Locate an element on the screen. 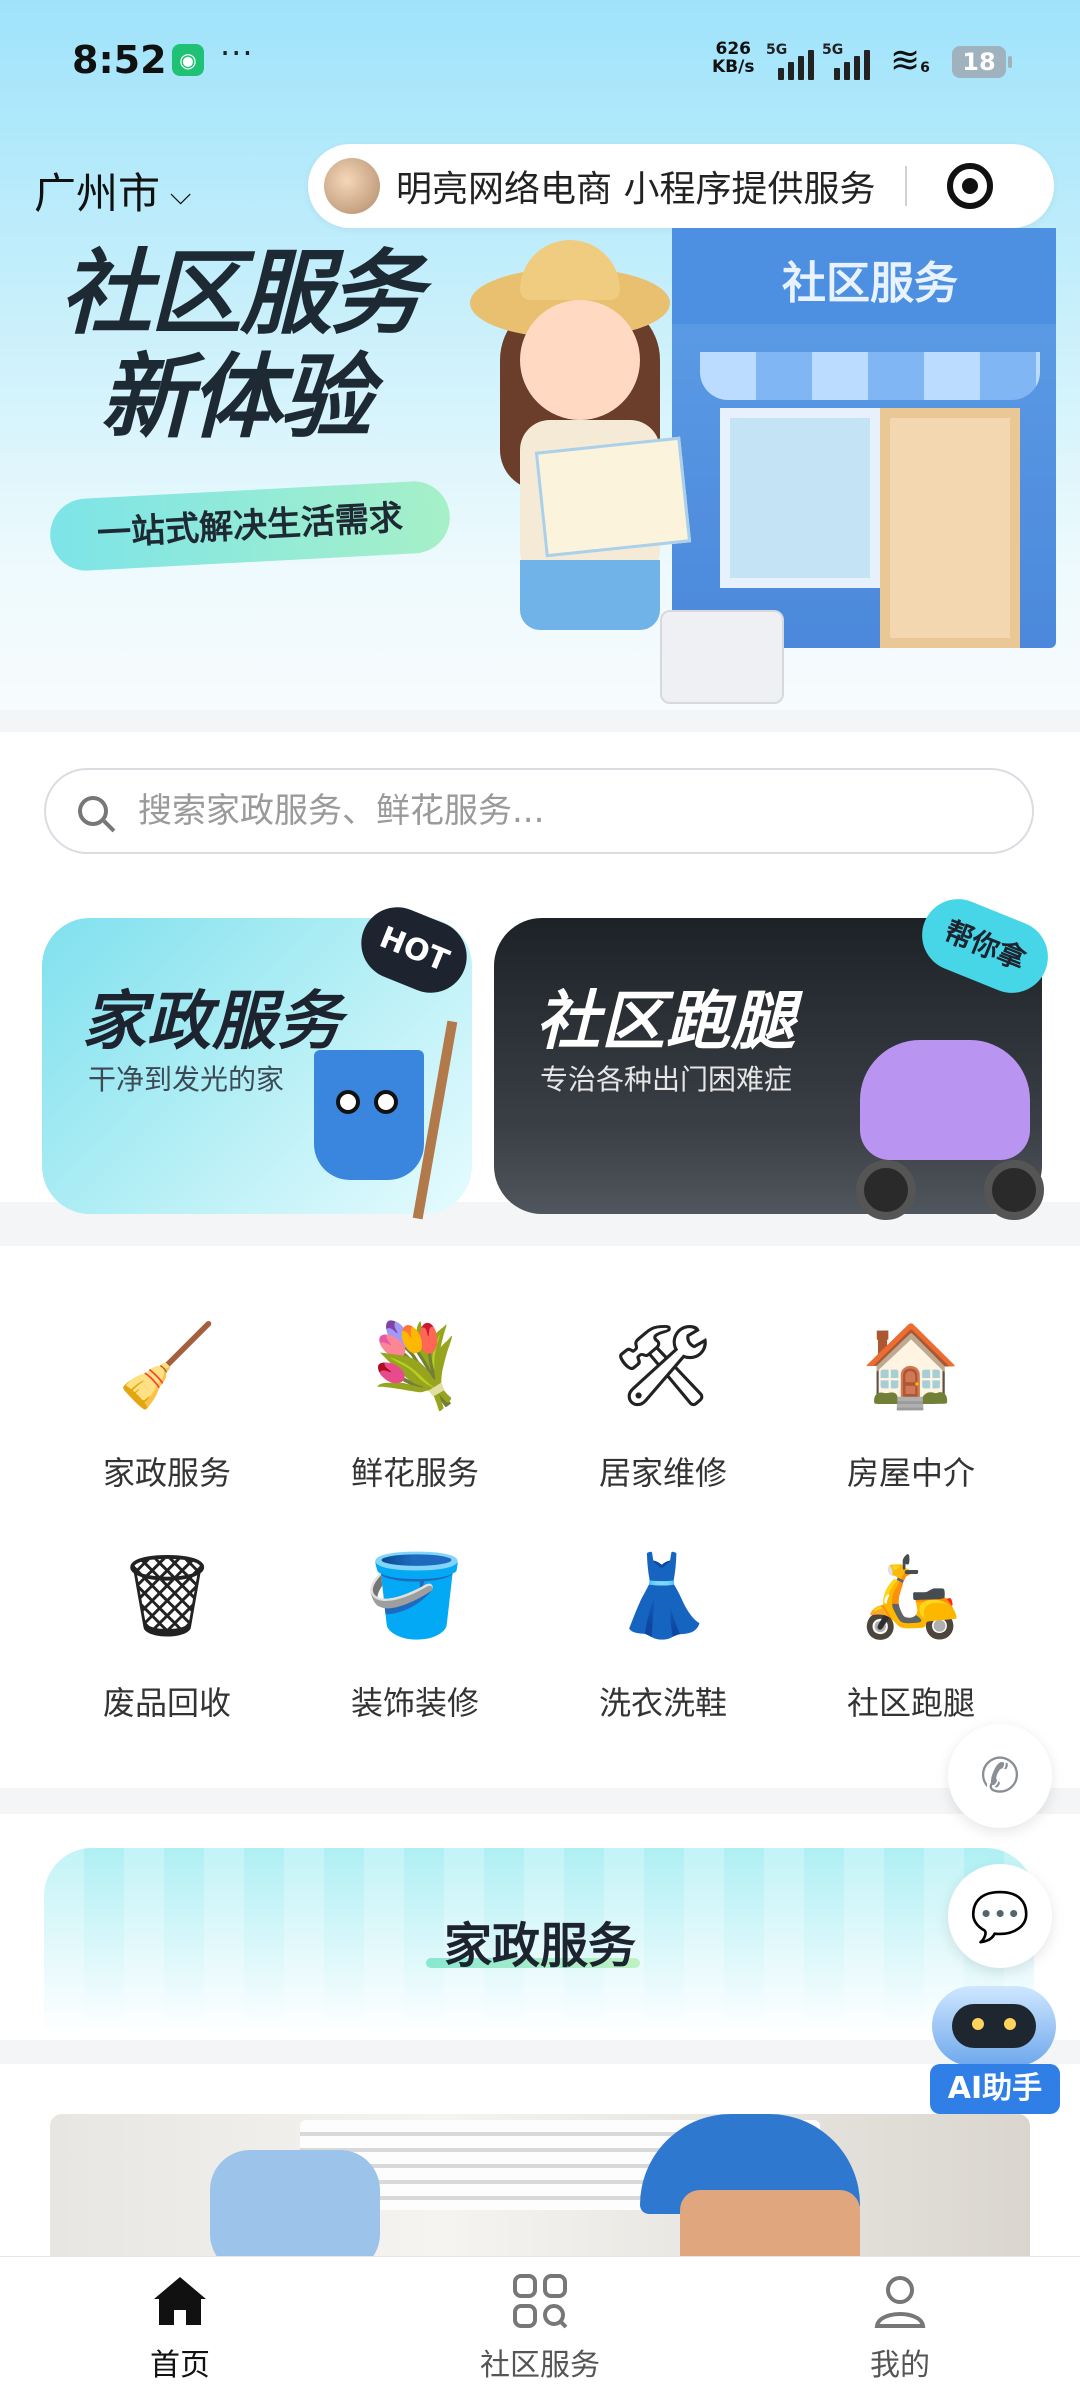 The width and height of the screenshot is (1080, 2404). feature-card-title: 家政服务 is located at coordinates (212, 1022).